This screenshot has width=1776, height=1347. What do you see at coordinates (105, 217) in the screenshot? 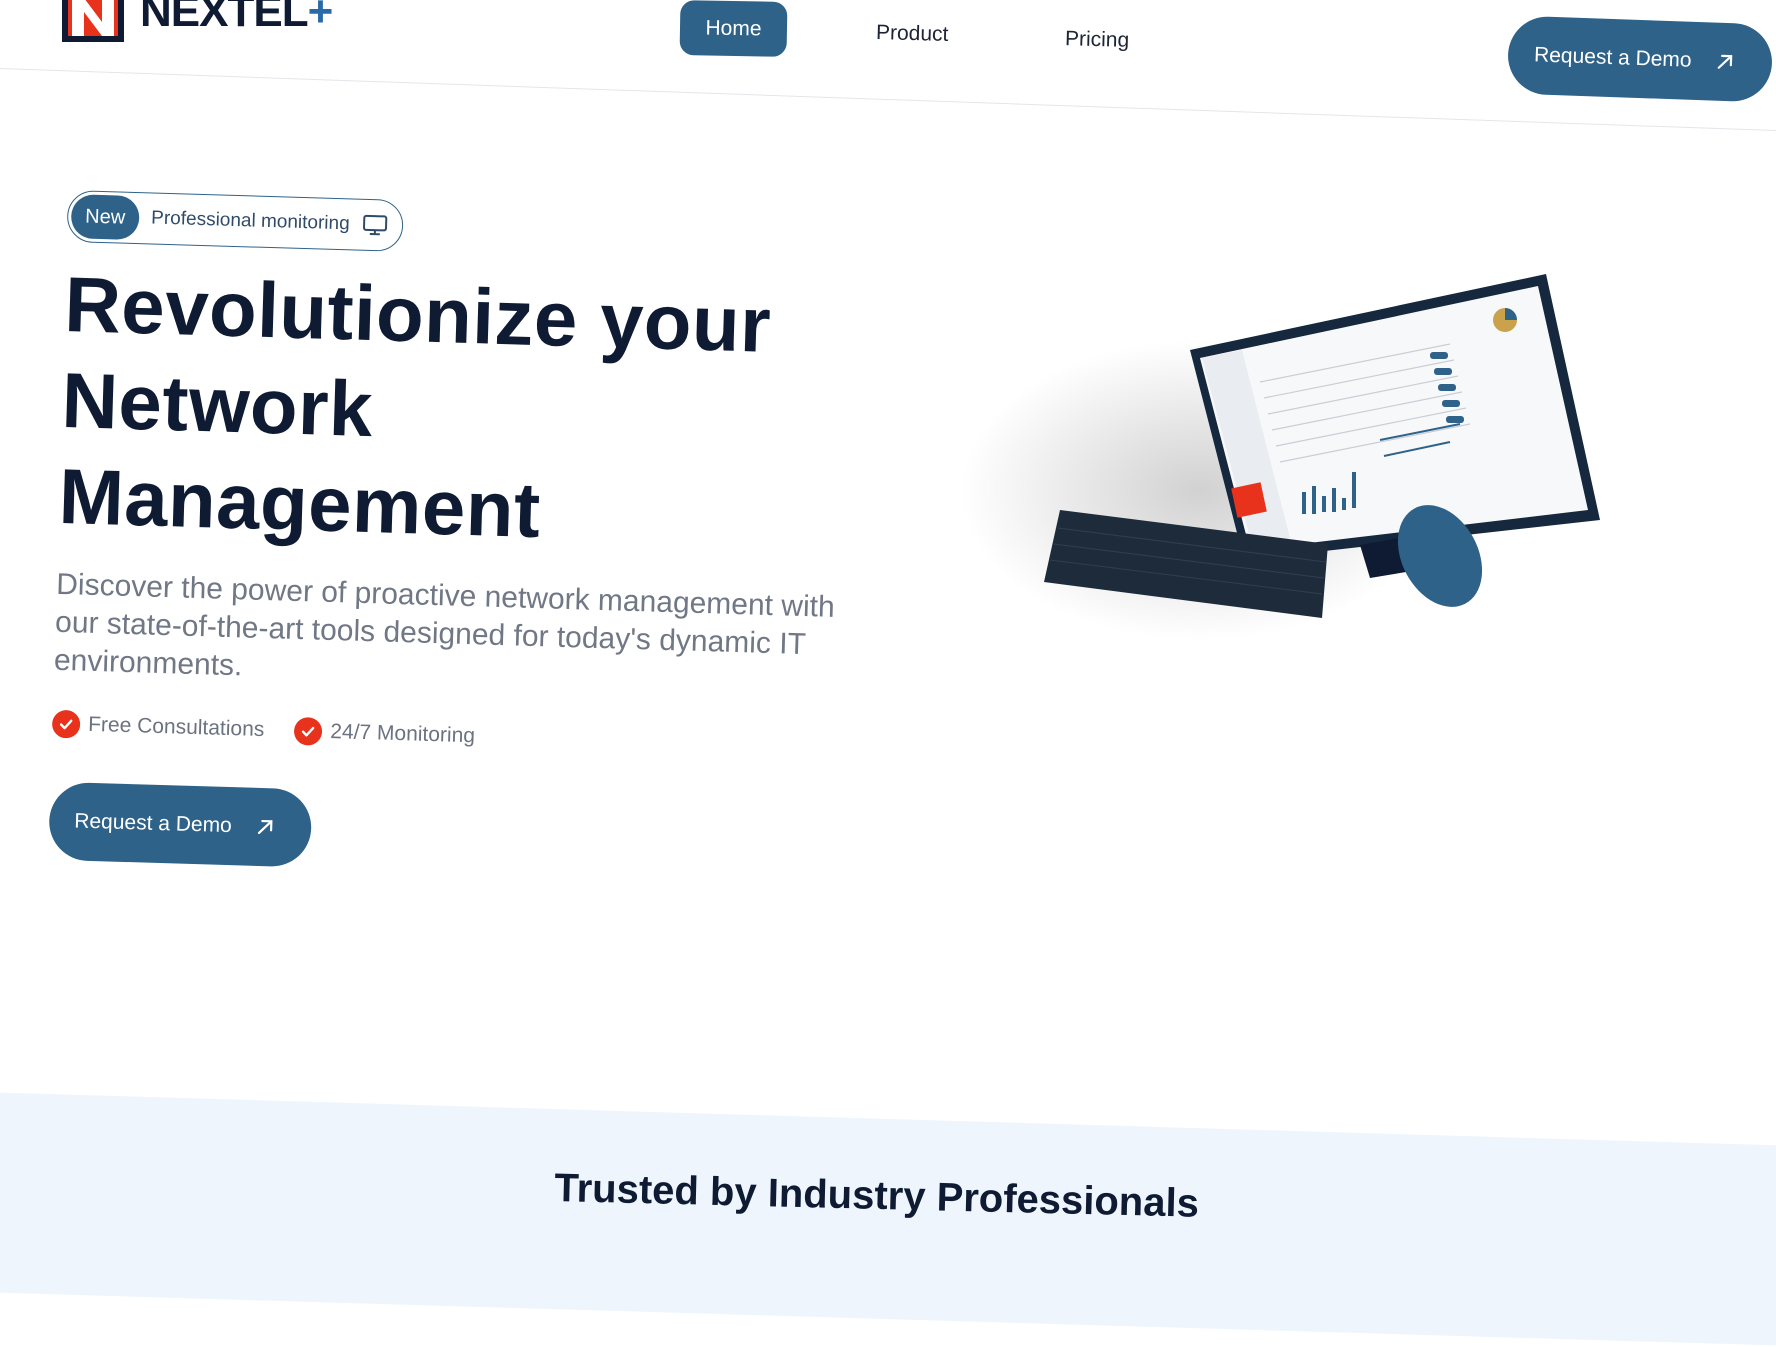
I see `badge-new-pill: New` at bounding box center [105, 217].